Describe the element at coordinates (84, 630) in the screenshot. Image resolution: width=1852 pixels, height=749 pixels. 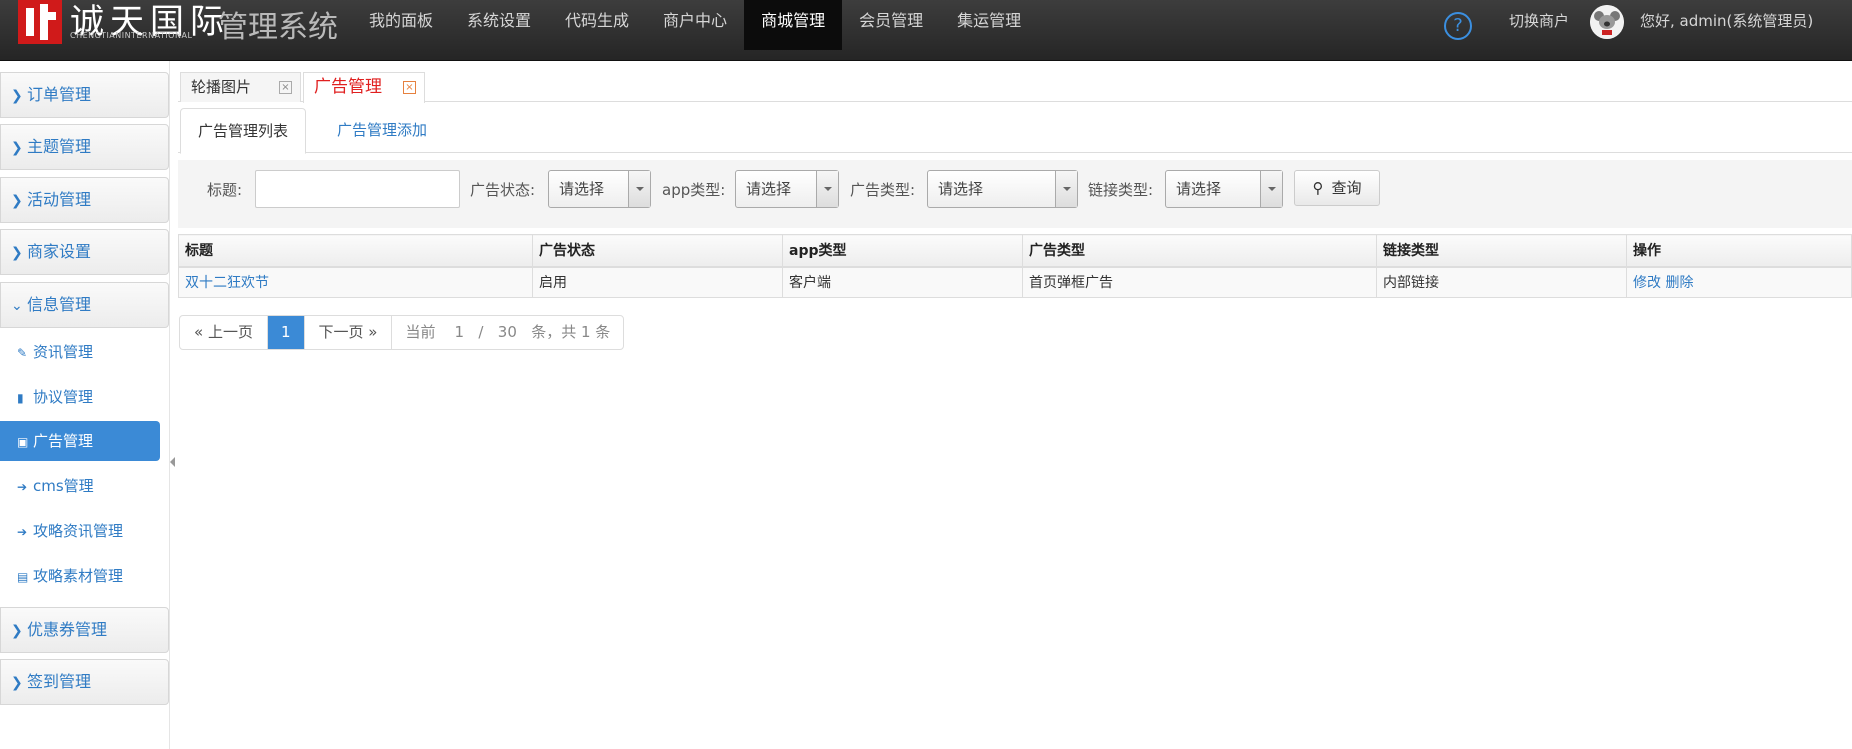
I see `sidebar-group-coupons: ❯ 优惠券管理` at that location.